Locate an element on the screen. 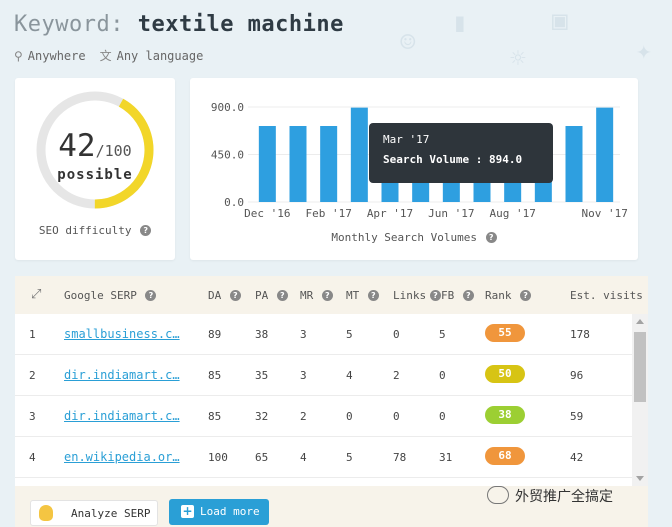  col-rank: Rank ? is located at coordinates (508, 295).